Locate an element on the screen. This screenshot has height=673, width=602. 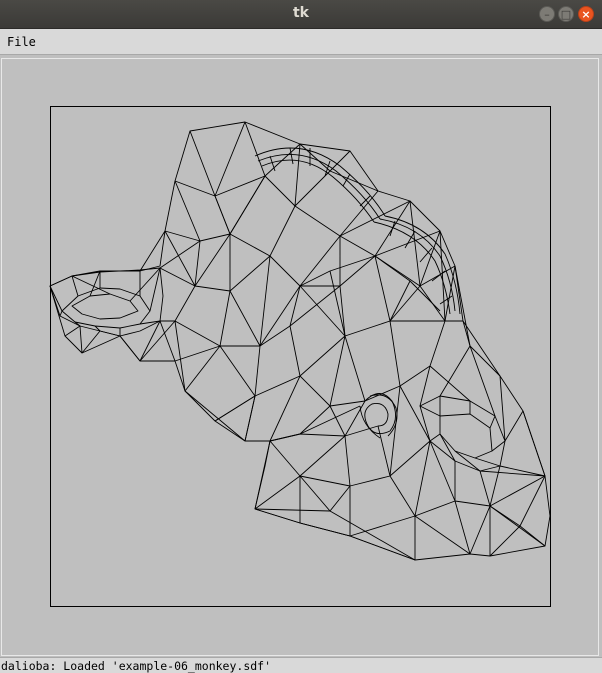
status-bar: dalioba: Loaded 'example-06_monkey.sdf' is located at coordinates (301, 665).